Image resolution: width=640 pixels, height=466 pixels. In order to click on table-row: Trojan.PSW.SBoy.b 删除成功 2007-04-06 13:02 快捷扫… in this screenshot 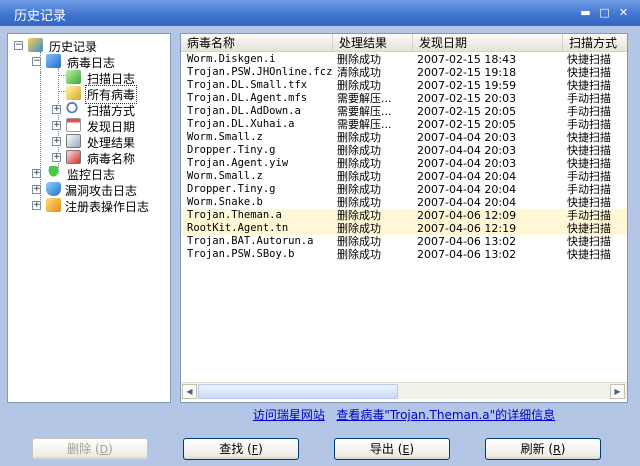, I will do `click(404, 254)`.